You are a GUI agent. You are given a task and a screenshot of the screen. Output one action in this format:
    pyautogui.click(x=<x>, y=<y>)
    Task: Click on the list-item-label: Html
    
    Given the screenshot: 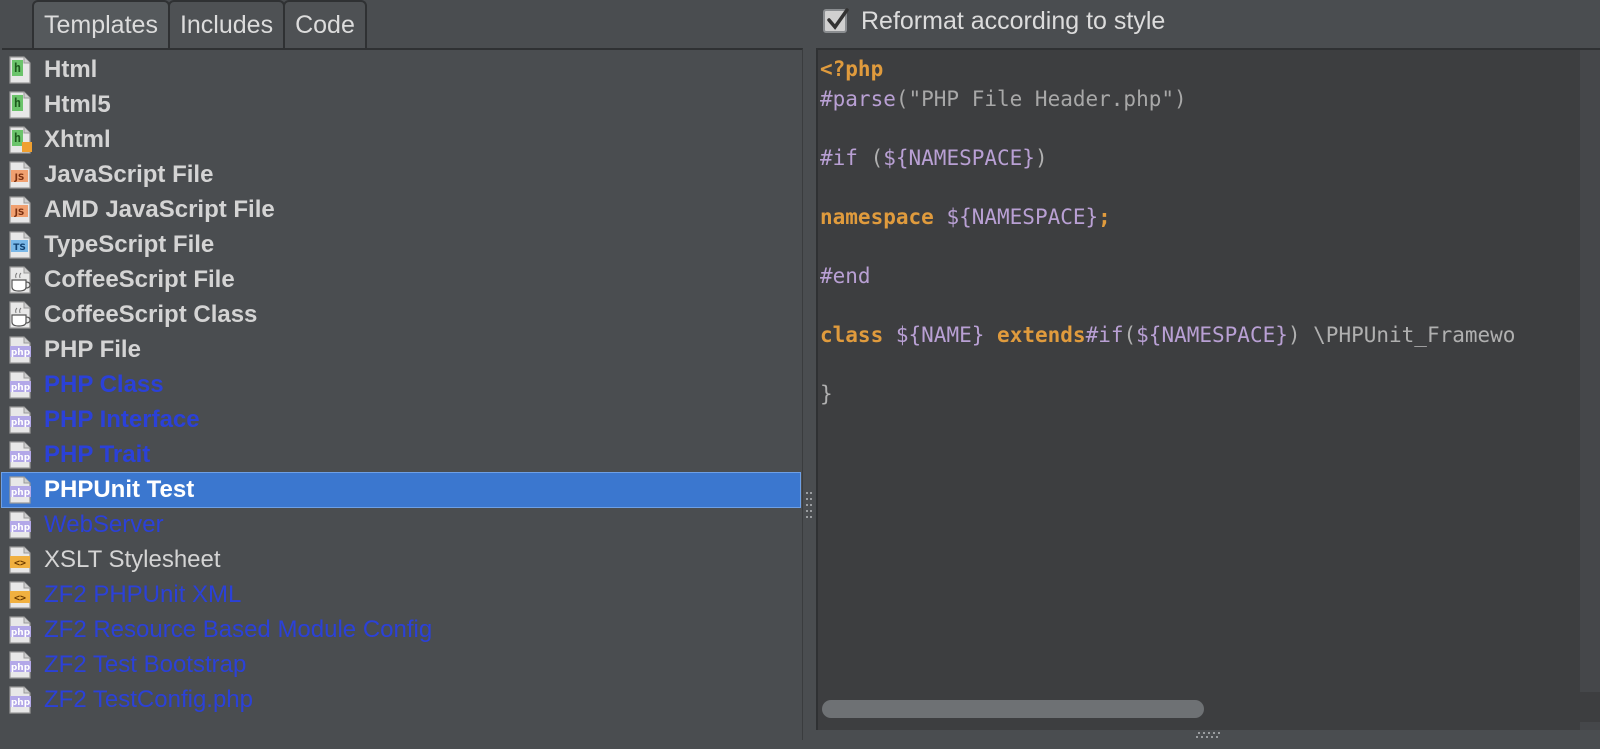 What is the action you would take?
    pyautogui.click(x=71, y=69)
    